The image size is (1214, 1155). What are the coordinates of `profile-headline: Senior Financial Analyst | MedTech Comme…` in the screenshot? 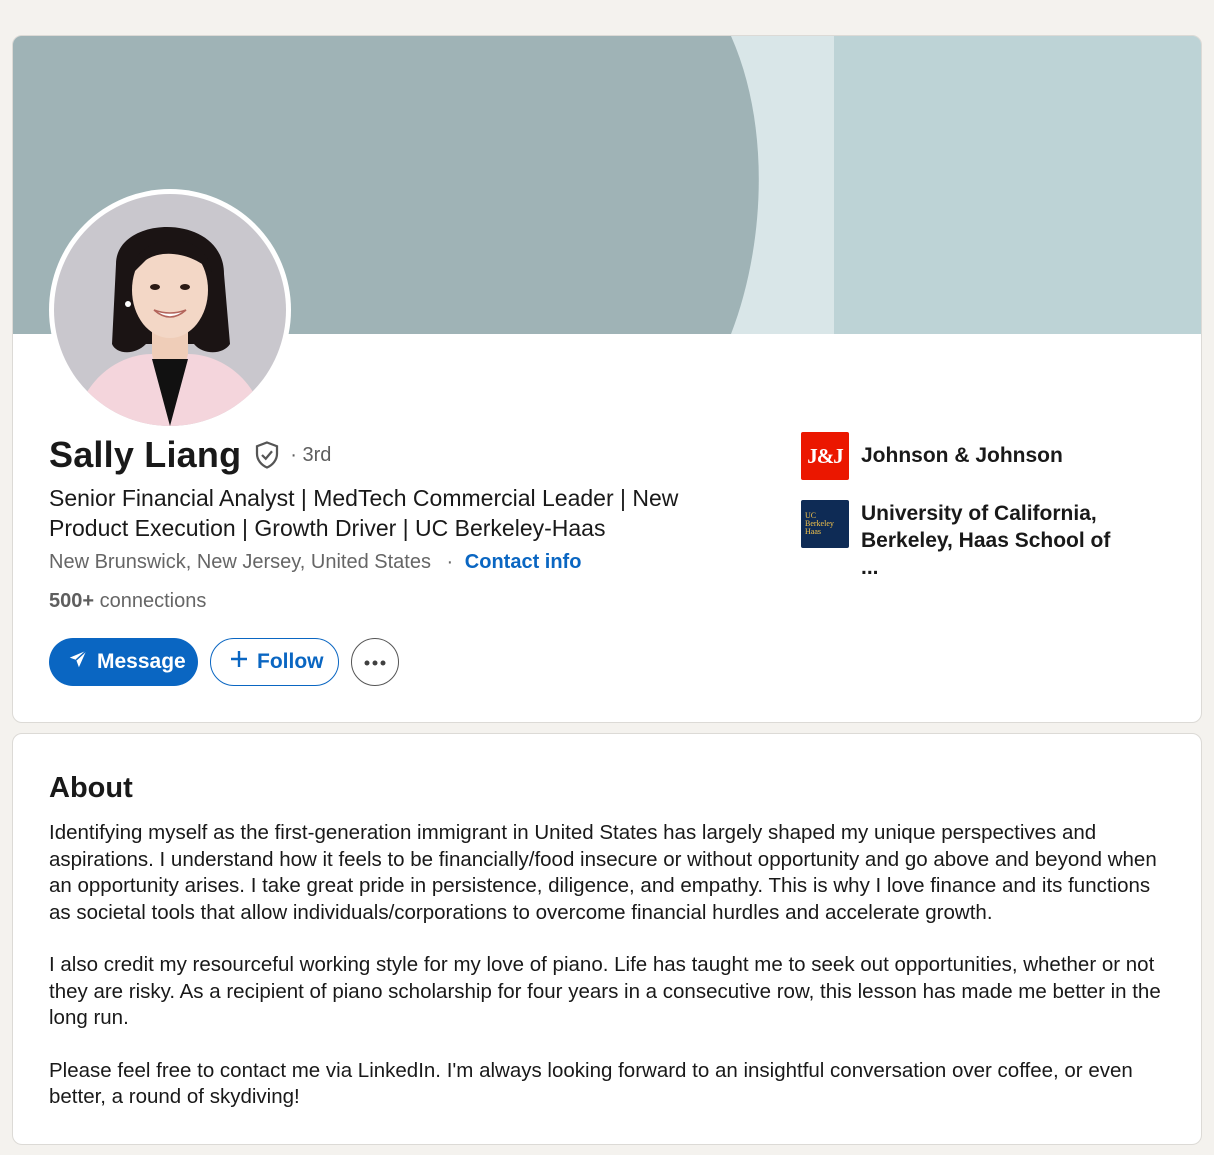 It's located at (364, 513).